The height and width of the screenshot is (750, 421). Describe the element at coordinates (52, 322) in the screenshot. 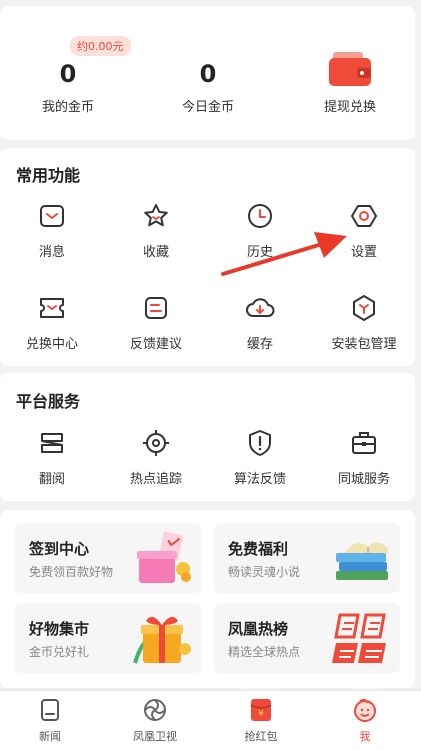

I see `grid-item-exchange-center: 兑换中心` at that location.